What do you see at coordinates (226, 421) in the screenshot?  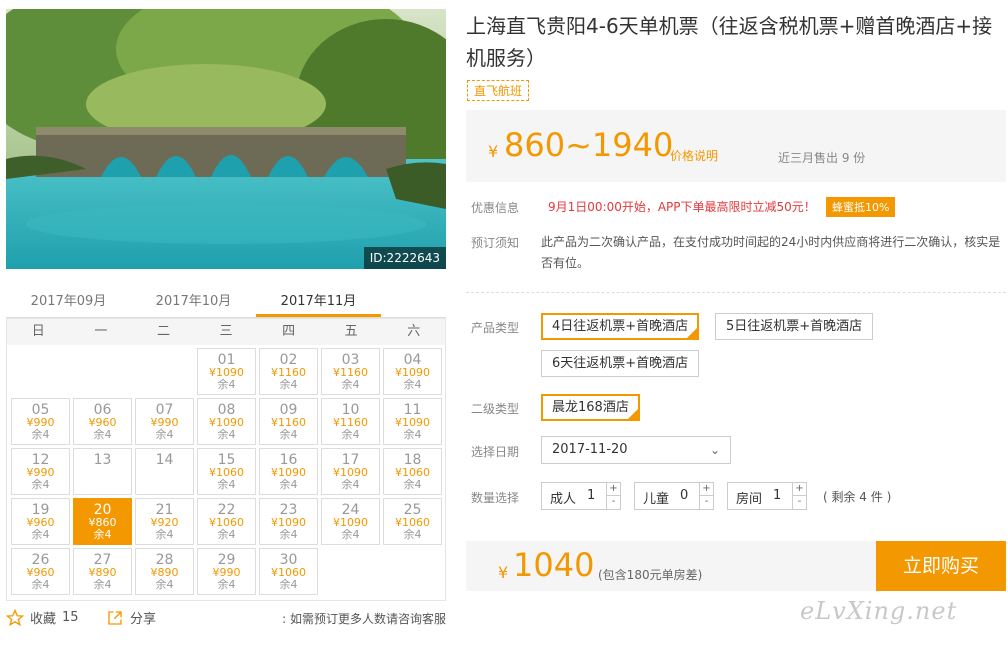 I see `calendar-day-cell: 08 ¥1090 余4` at bounding box center [226, 421].